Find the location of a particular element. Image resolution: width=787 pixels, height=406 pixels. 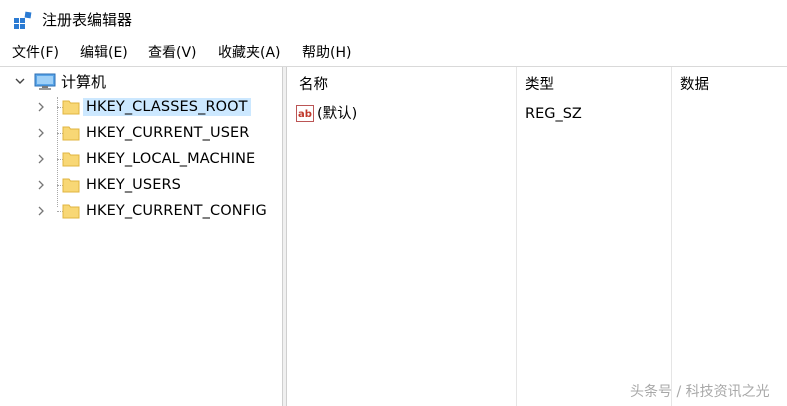

menu-help: 帮助(H) is located at coordinates (326, 53).